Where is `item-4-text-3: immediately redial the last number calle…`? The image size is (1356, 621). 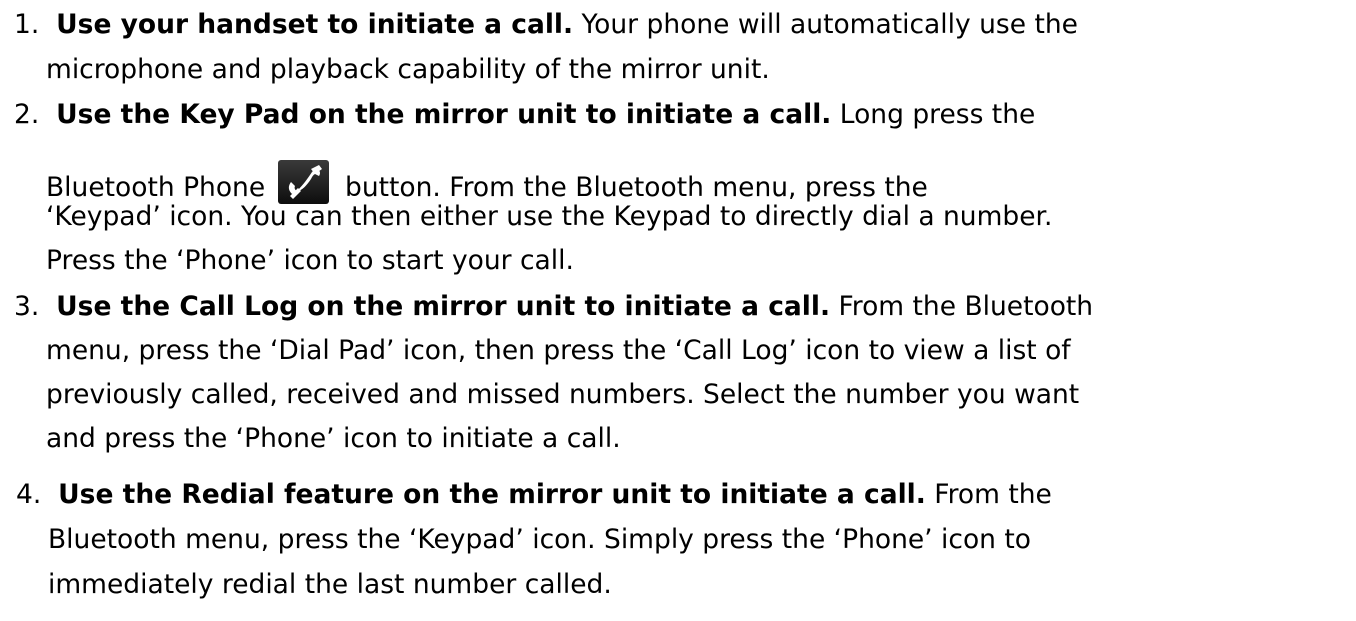 item-4-text-3: immediately redial the last number calle… is located at coordinates (330, 584).